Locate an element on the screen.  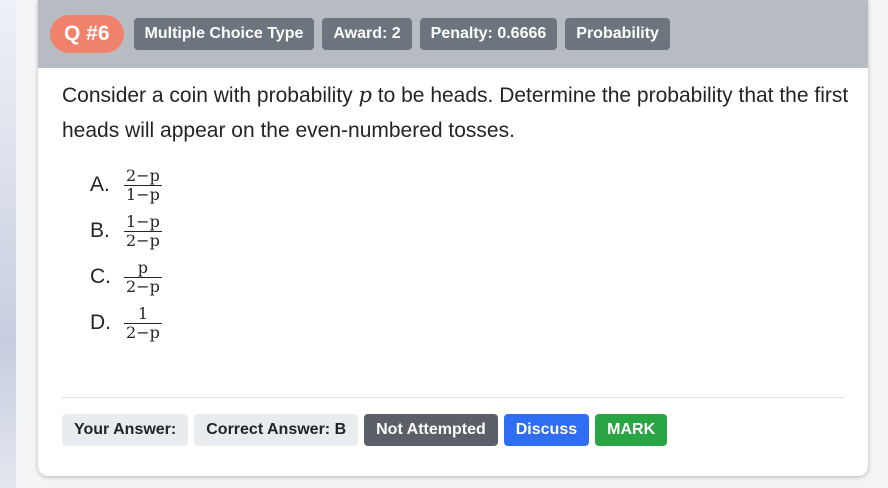
question-type-tag: Multiple Choice Type is located at coordinates (224, 34).